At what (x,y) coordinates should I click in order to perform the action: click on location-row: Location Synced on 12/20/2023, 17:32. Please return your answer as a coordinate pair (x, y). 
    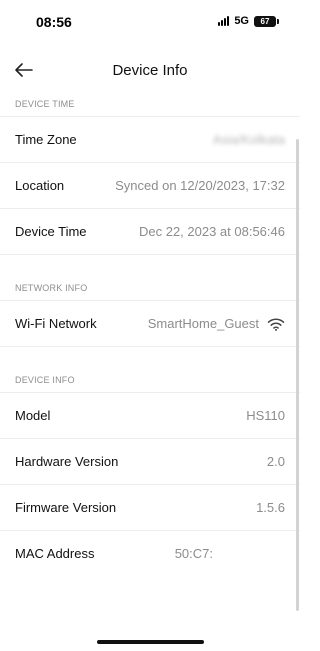
    Looking at the image, I should click on (150, 185).